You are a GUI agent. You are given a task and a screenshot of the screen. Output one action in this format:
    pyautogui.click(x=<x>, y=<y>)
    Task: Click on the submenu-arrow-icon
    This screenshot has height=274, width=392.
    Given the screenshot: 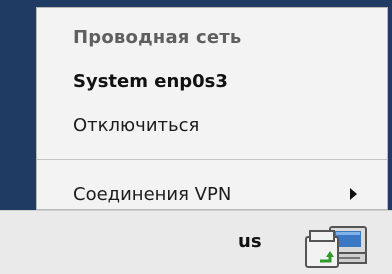 What is the action you would take?
    pyautogui.click(x=353, y=194)
    